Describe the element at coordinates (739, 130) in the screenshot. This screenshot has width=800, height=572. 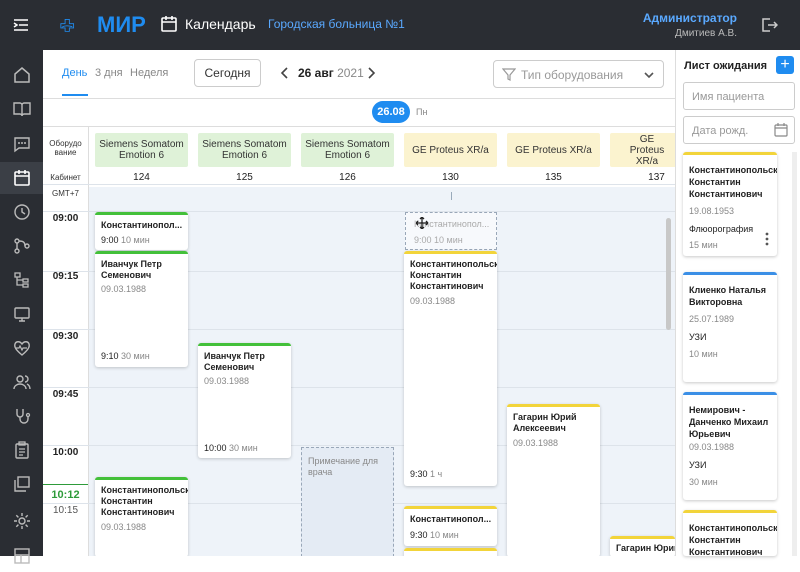
I see `dob-input: Дата рожд.` at that location.